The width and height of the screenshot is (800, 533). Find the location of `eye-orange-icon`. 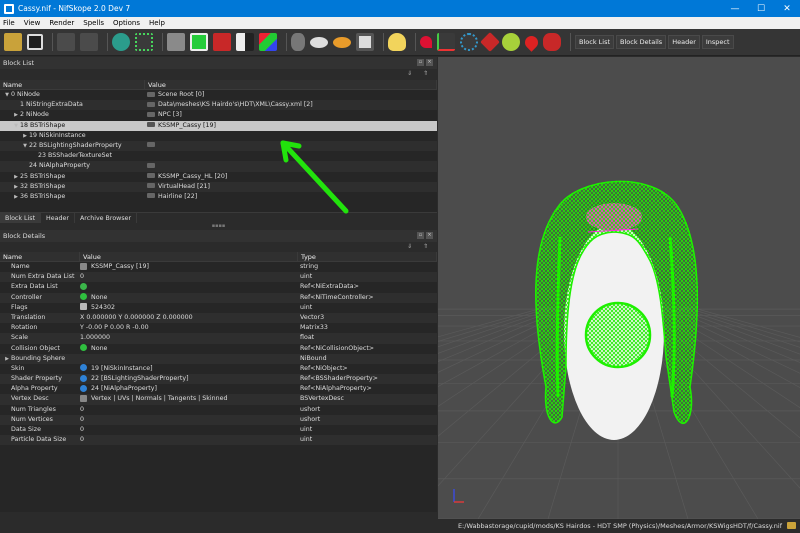

eye-orange-icon is located at coordinates (342, 42).